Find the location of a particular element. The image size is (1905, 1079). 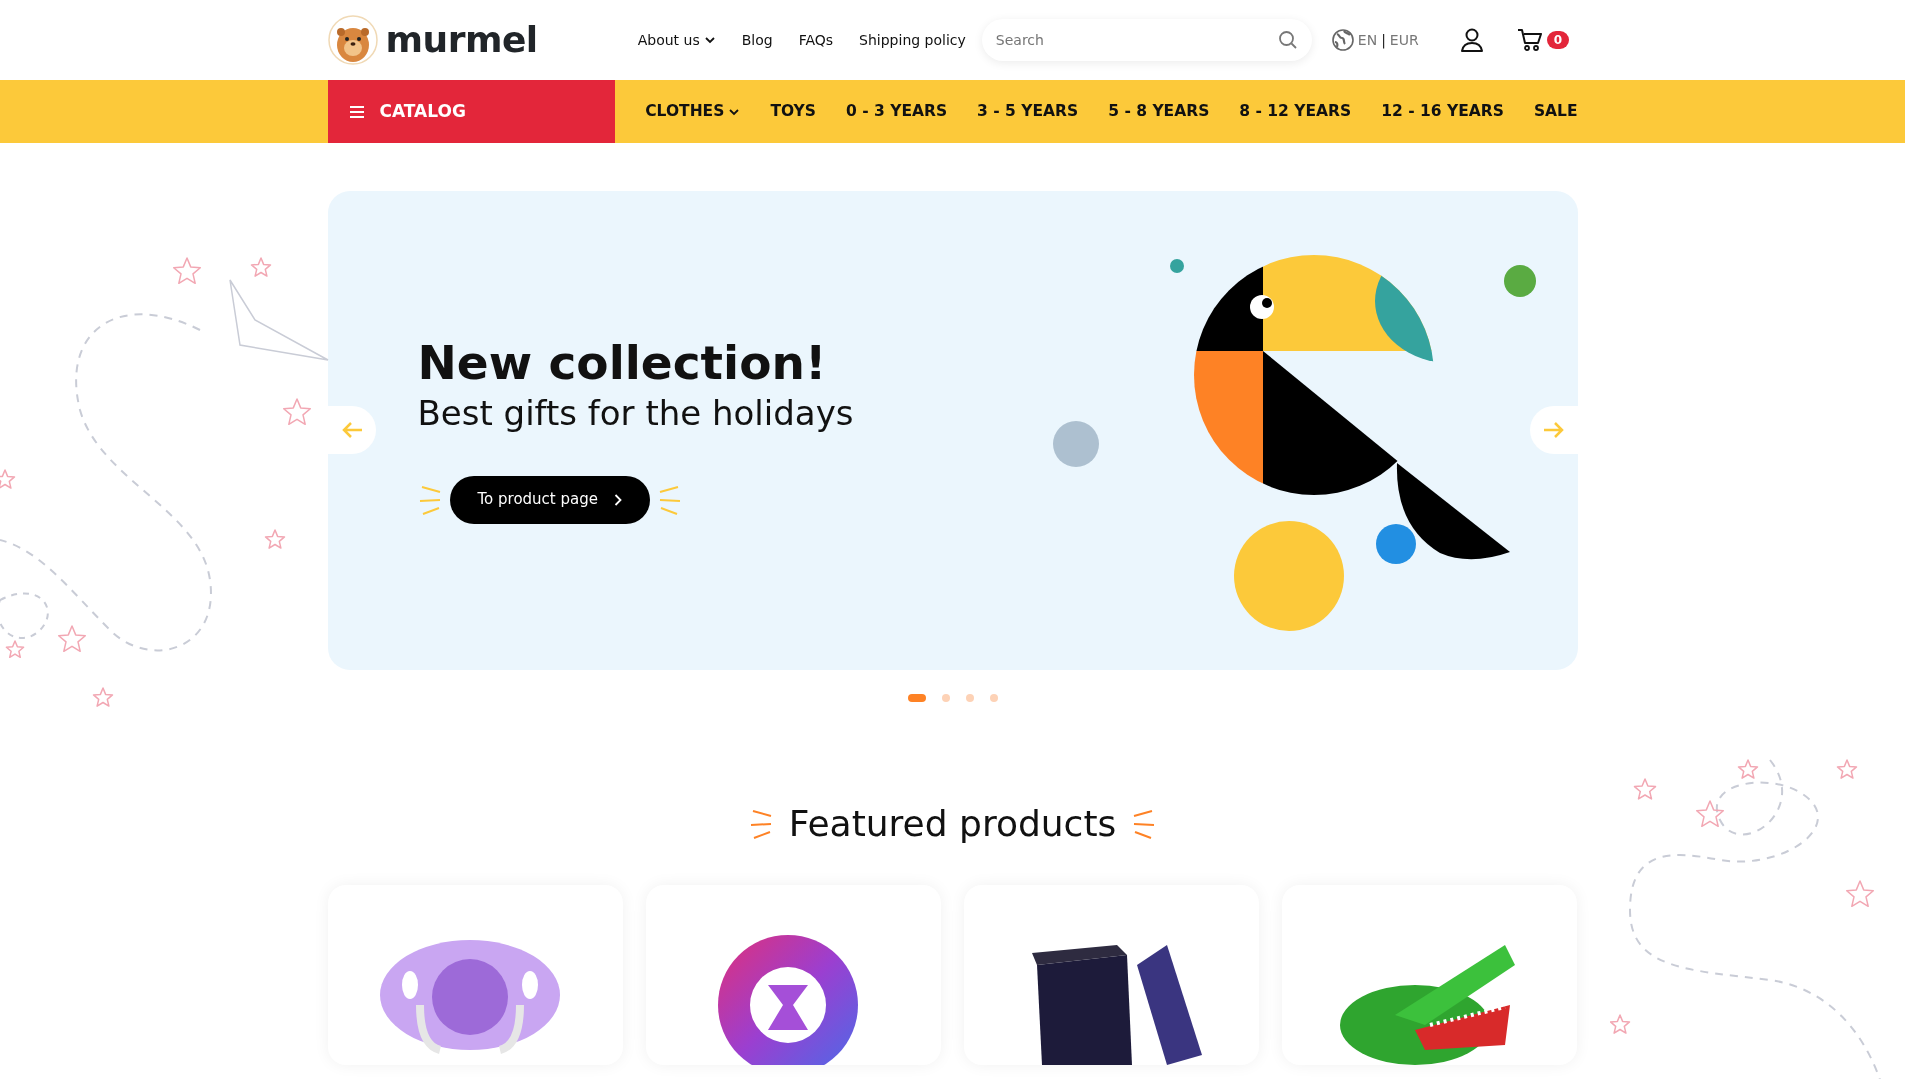

category-link: 8 - 12 YEARS is located at coordinates (1295, 111).